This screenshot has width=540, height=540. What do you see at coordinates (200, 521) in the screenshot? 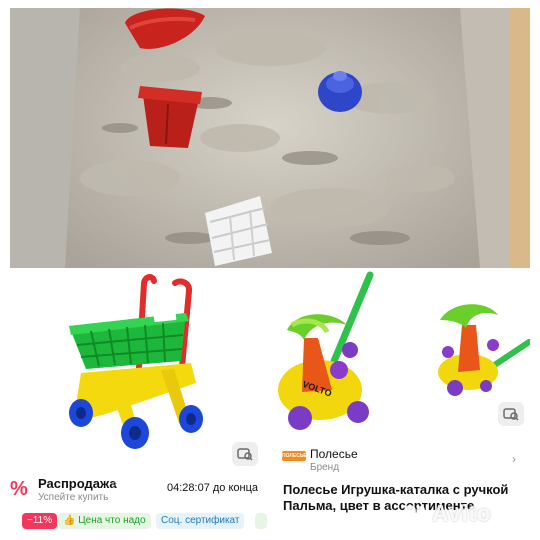
I see `certificate-tag: Соц. сертификат` at bounding box center [200, 521].